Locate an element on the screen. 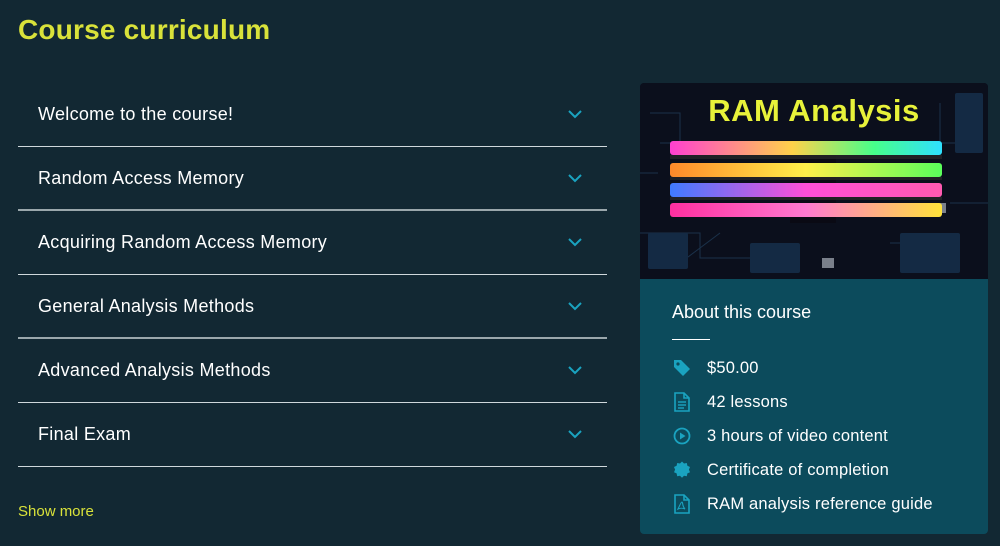 This screenshot has height=546, width=1000. banner-title: RAM Analysis is located at coordinates (814, 110).